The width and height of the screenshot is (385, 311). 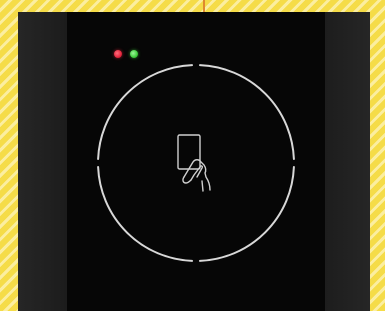 I want to click on status-led-red, so click(x=118, y=54).